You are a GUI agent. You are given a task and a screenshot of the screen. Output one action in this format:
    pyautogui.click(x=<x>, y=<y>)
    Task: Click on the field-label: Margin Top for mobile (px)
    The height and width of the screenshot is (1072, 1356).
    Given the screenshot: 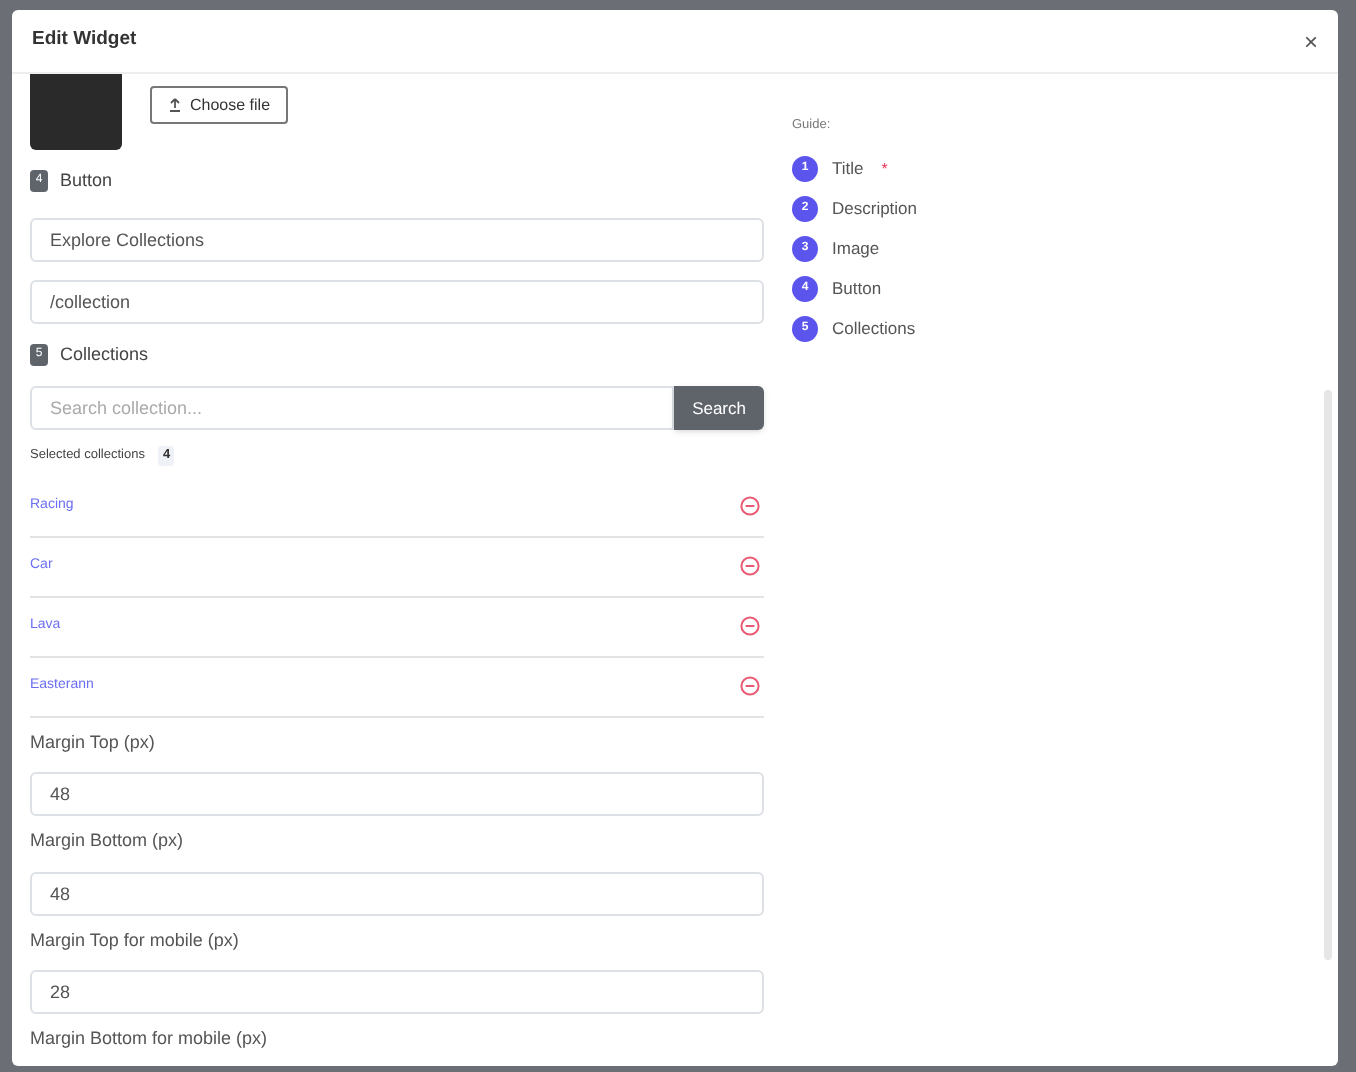 What is the action you would take?
    pyautogui.click(x=135, y=940)
    